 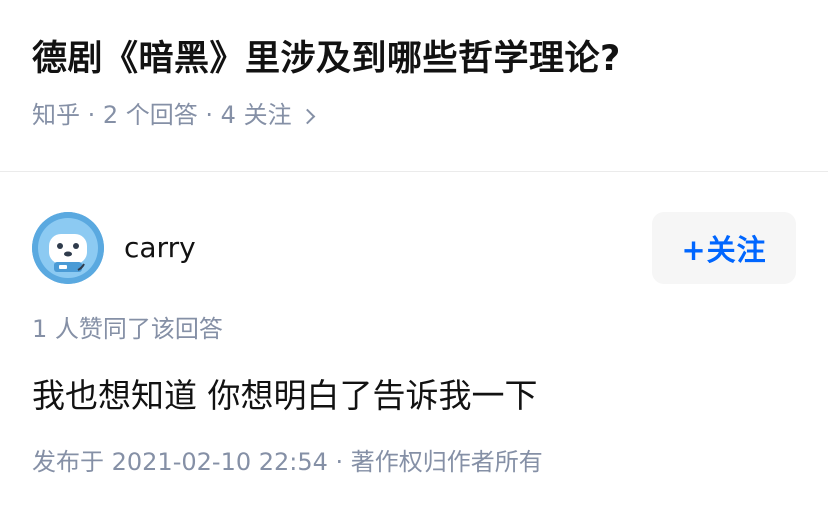 I want to click on avatar, so click(x=68, y=248).